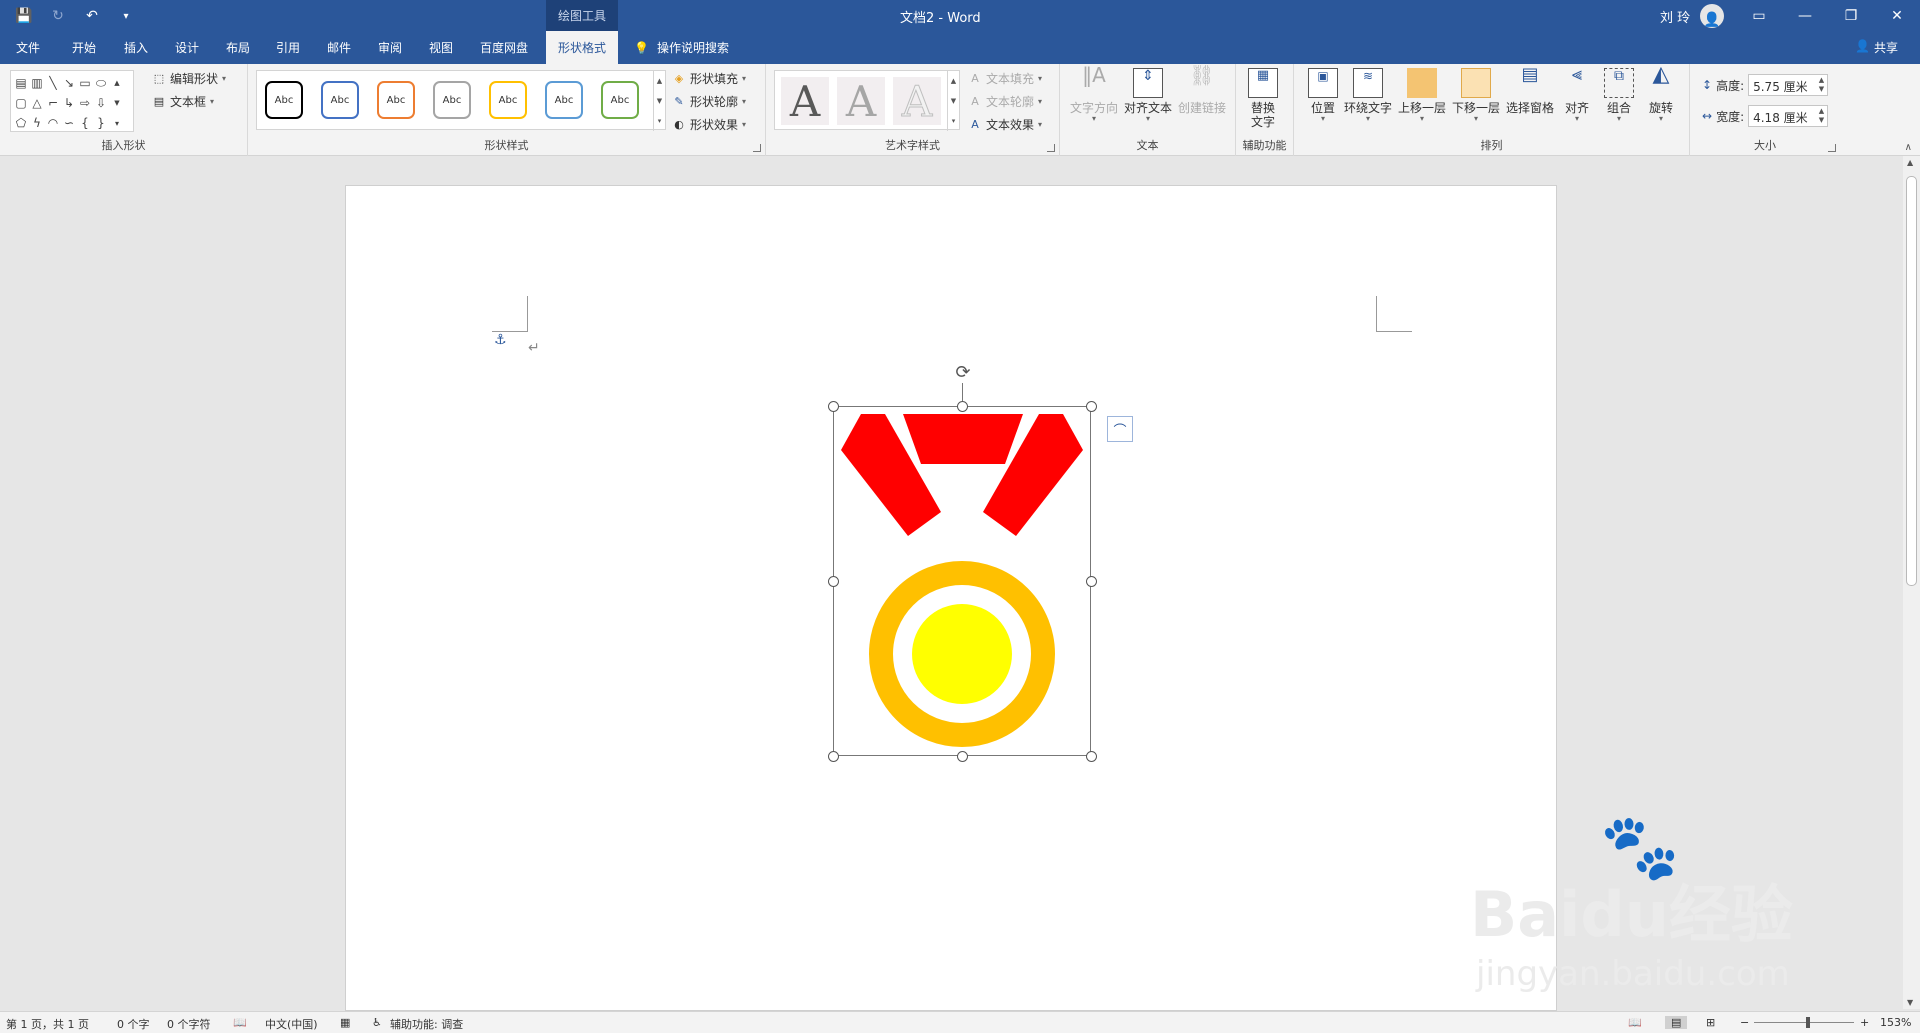 This screenshot has height=1033, width=1920. Describe the element at coordinates (126, 16) in the screenshot. I see `customize-qat-icon: ▾` at that location.